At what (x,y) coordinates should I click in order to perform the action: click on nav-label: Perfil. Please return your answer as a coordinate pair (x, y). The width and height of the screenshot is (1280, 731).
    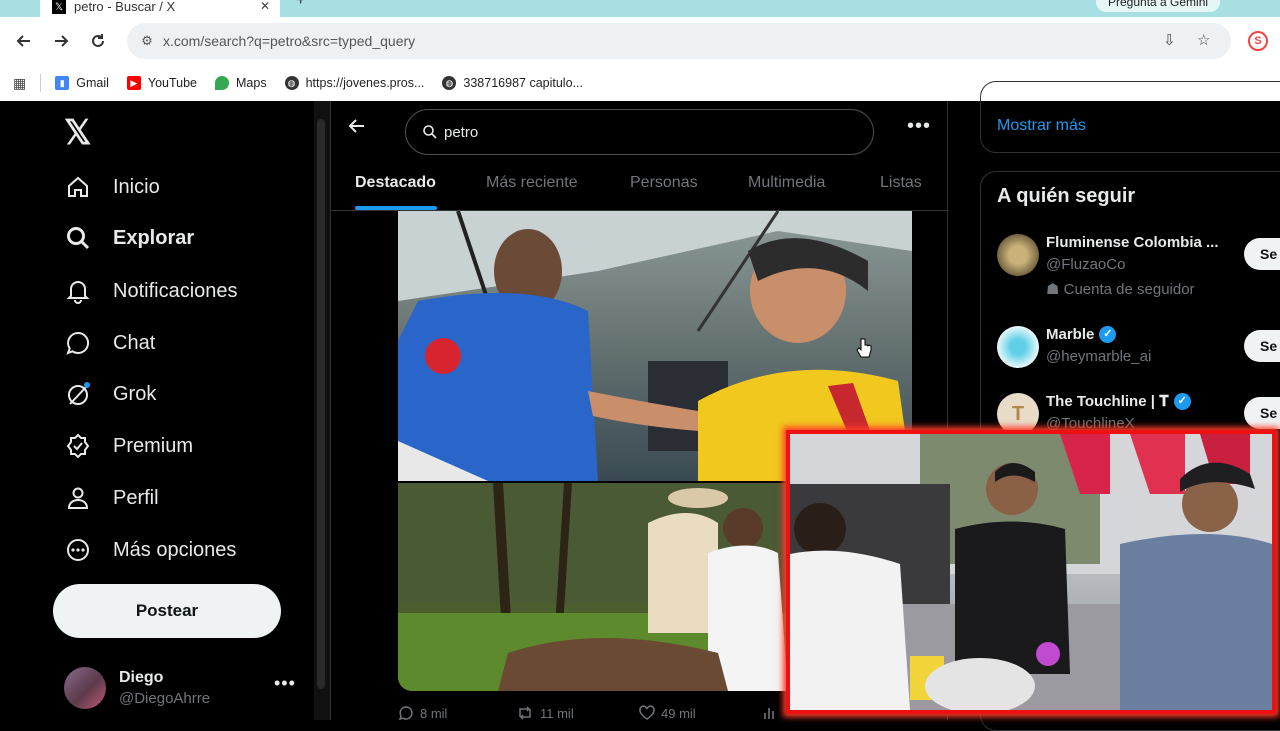
    Looking at the image, I should click on (136, 497).